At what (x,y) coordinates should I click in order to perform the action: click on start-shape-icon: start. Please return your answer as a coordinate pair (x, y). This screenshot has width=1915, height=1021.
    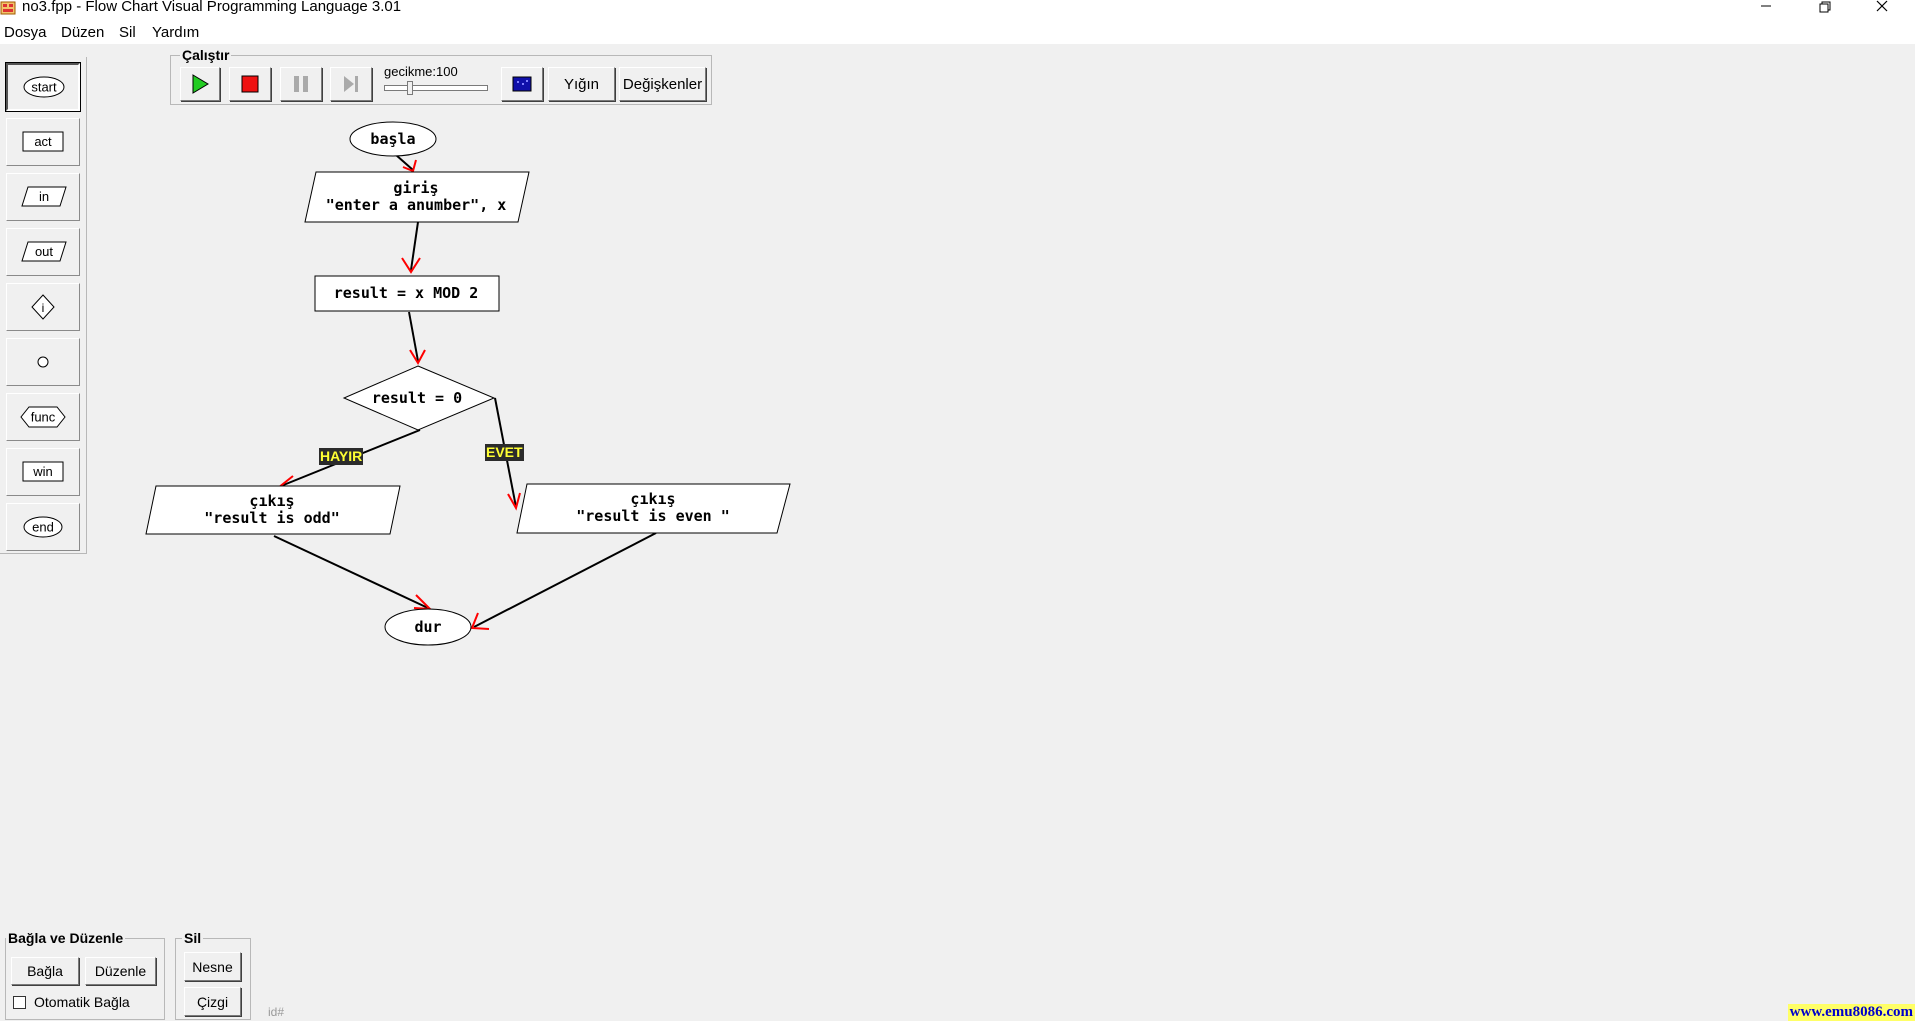
    Looking at the image, I should click on (44, 87).